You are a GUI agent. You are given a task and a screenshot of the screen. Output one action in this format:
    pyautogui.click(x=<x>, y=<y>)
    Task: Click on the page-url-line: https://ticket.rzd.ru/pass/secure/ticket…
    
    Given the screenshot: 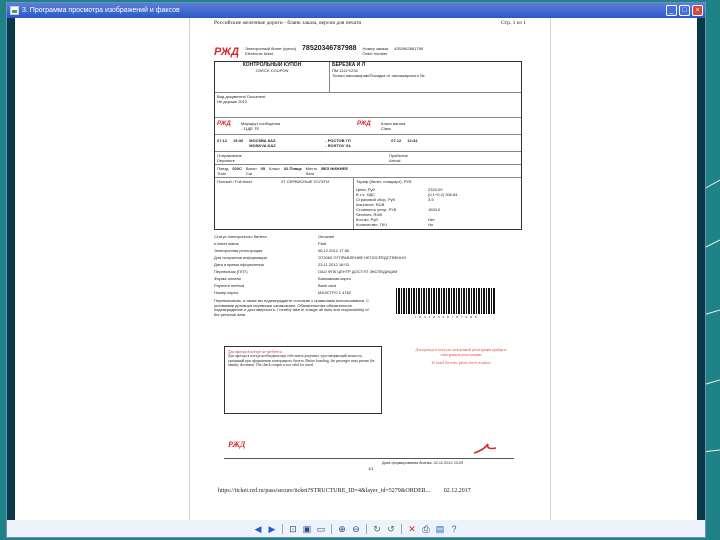 What is the action you would take?
    pyautogui.click(x=344, y=491)
    